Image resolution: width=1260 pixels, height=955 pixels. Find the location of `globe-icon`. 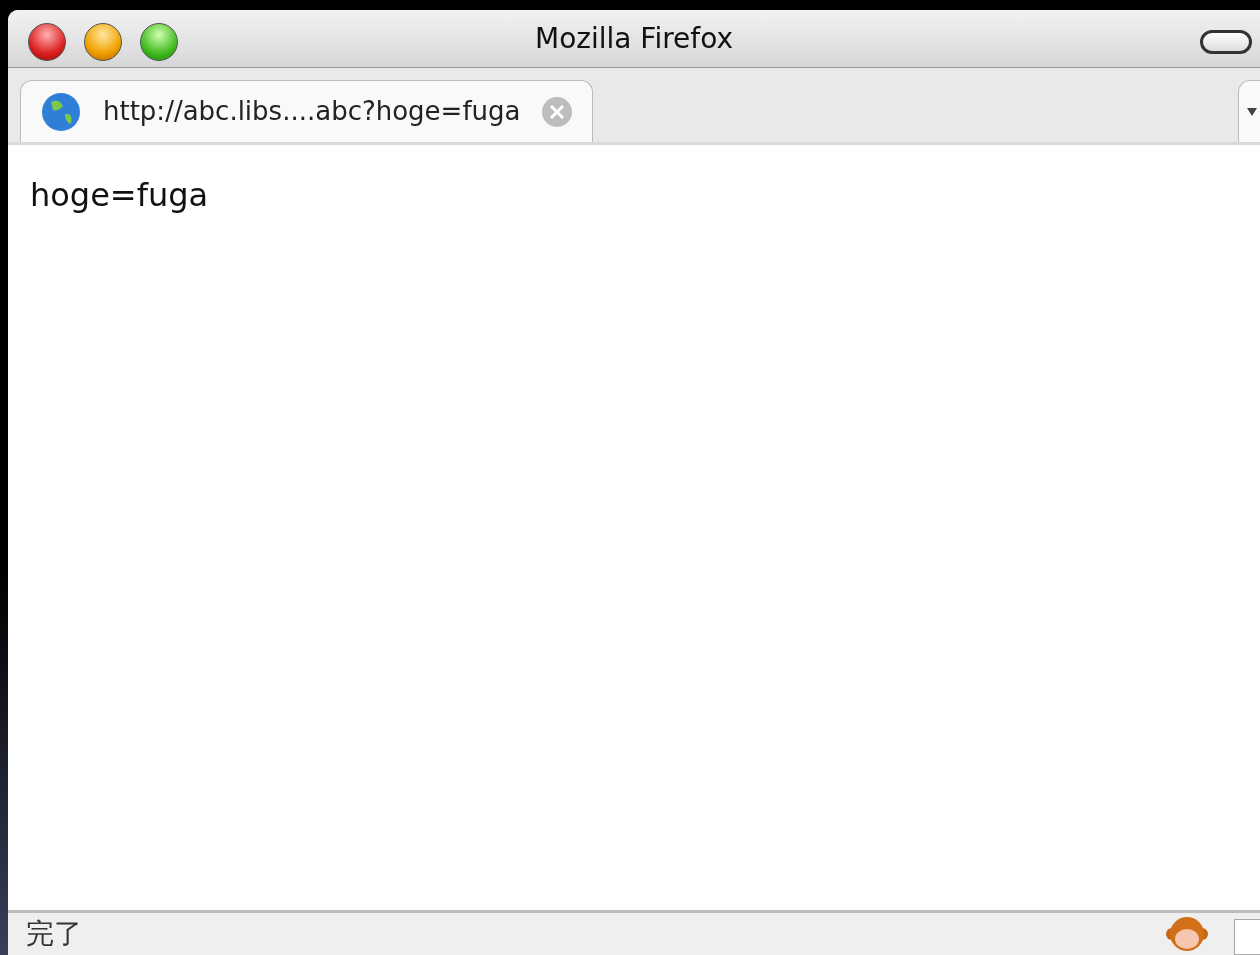

globe-icon is located at coordinates (61, 111).